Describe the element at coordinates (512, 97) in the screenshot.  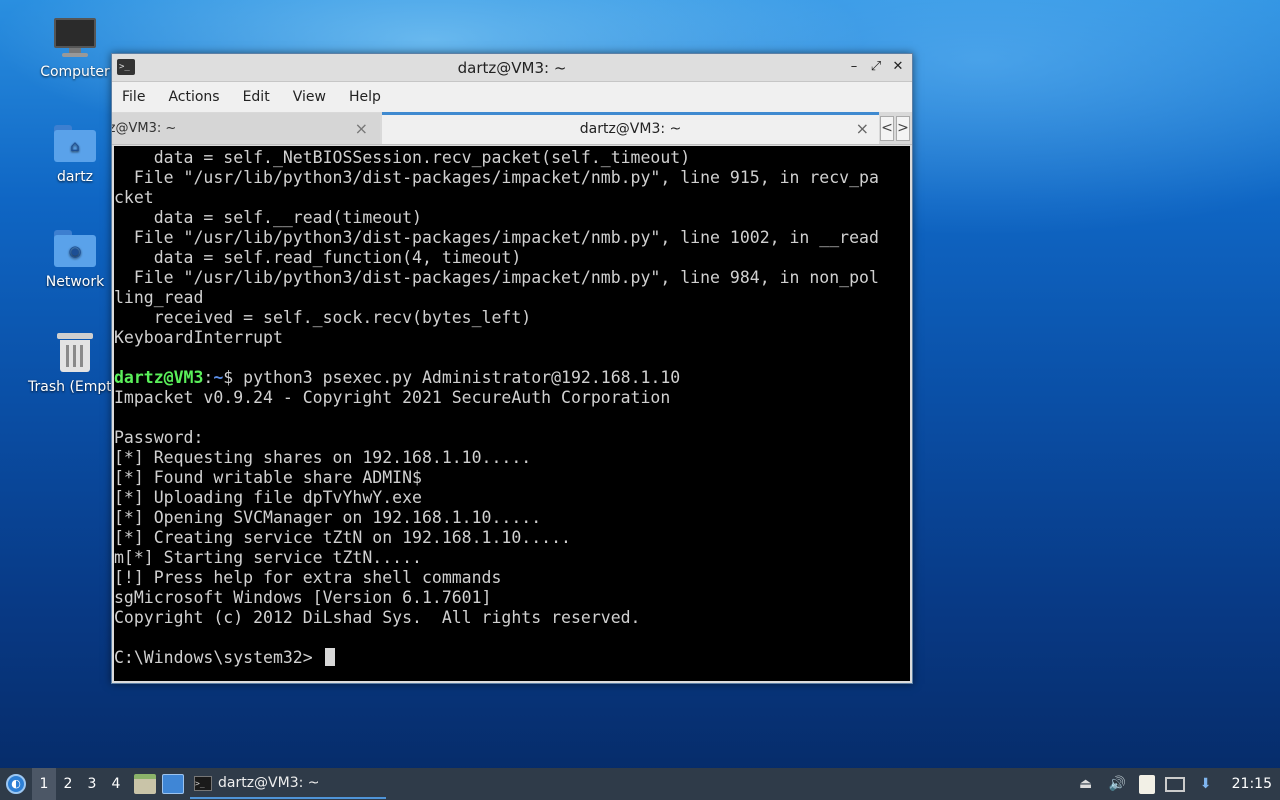
I see `menu-bar: File Actions Edit View Help` at that location.